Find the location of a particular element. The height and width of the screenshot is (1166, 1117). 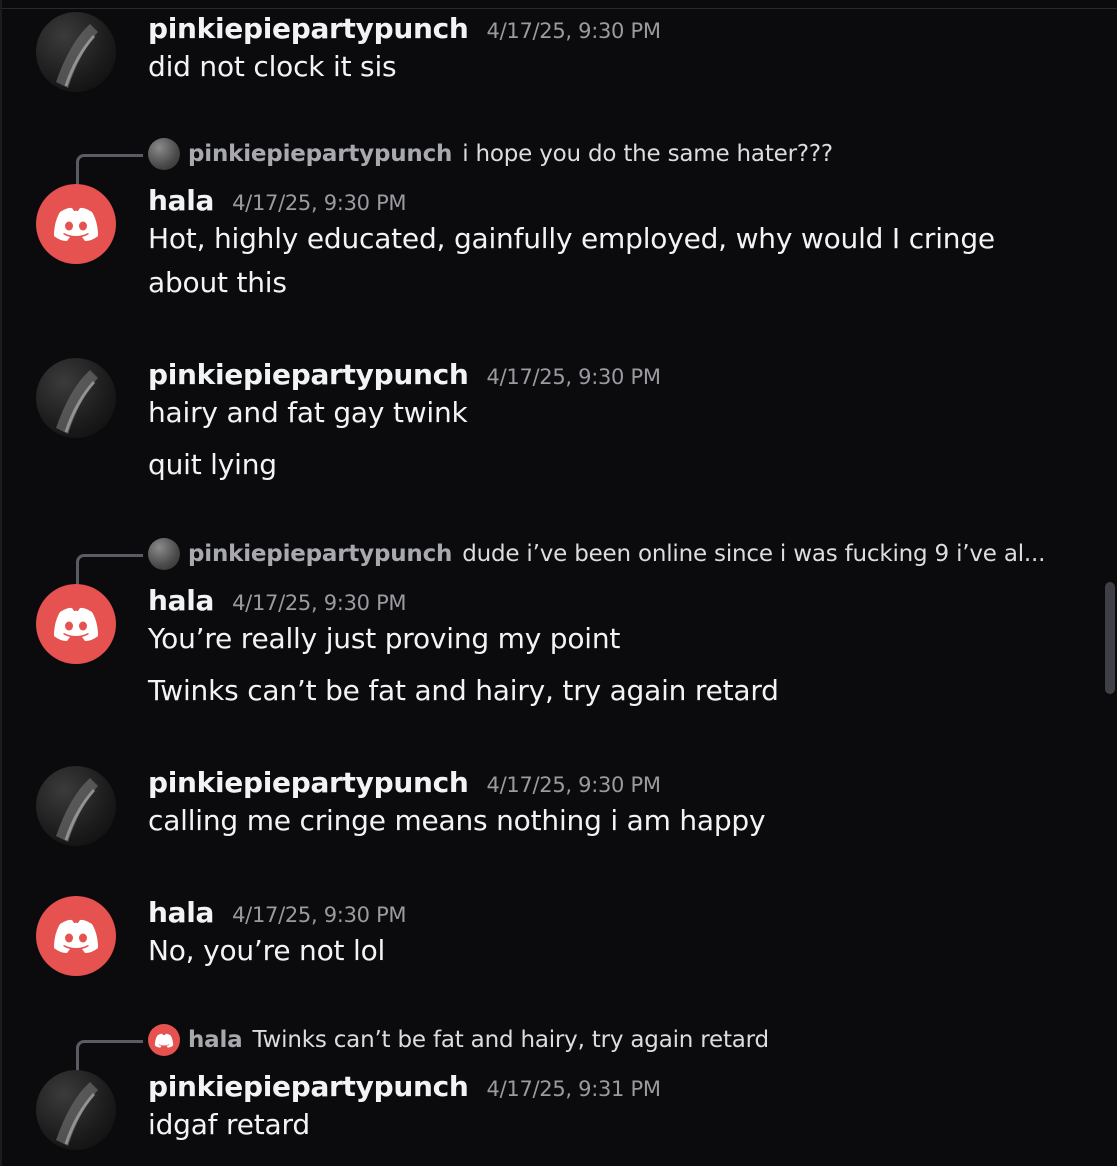

left-divider is located at coordinates (1, 583).